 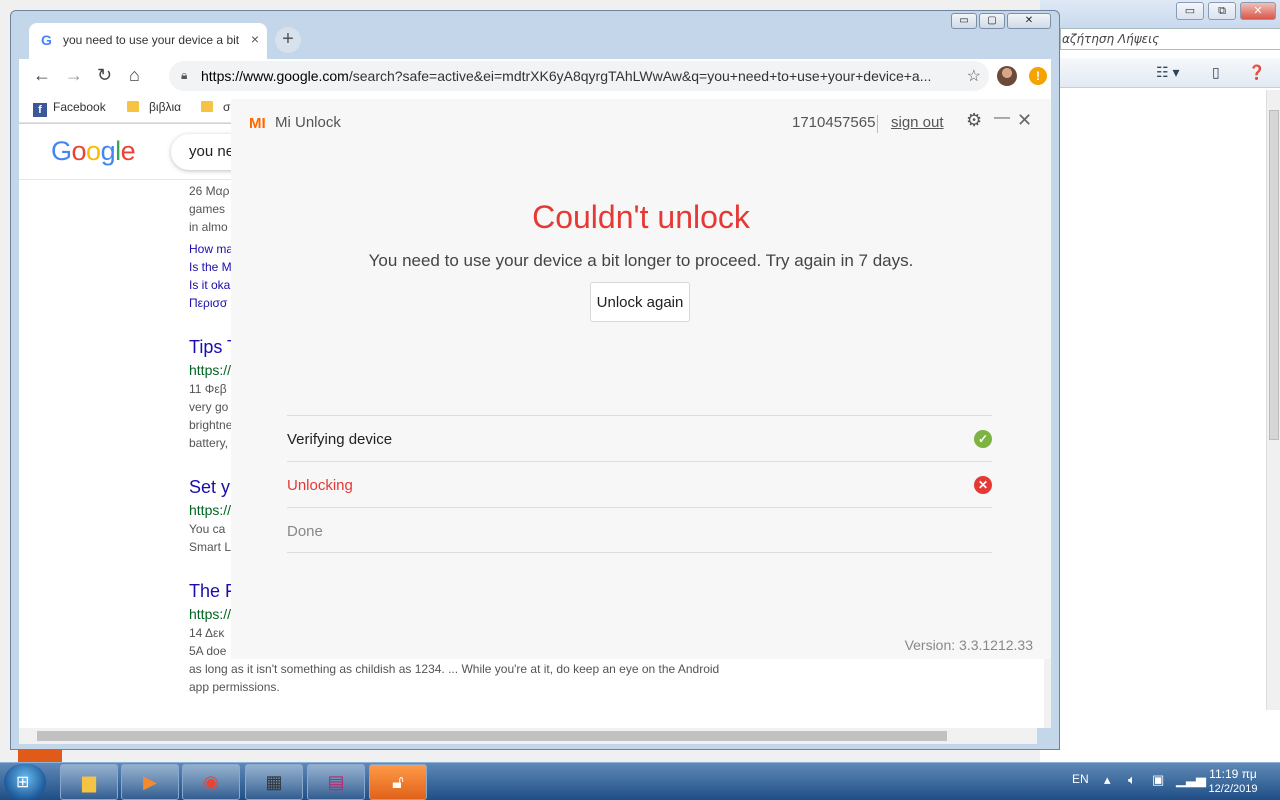 What do you see at coordinates (93, 151) in the screenshot?
I see `google-logo: Google` at bounding box center [93, 151].